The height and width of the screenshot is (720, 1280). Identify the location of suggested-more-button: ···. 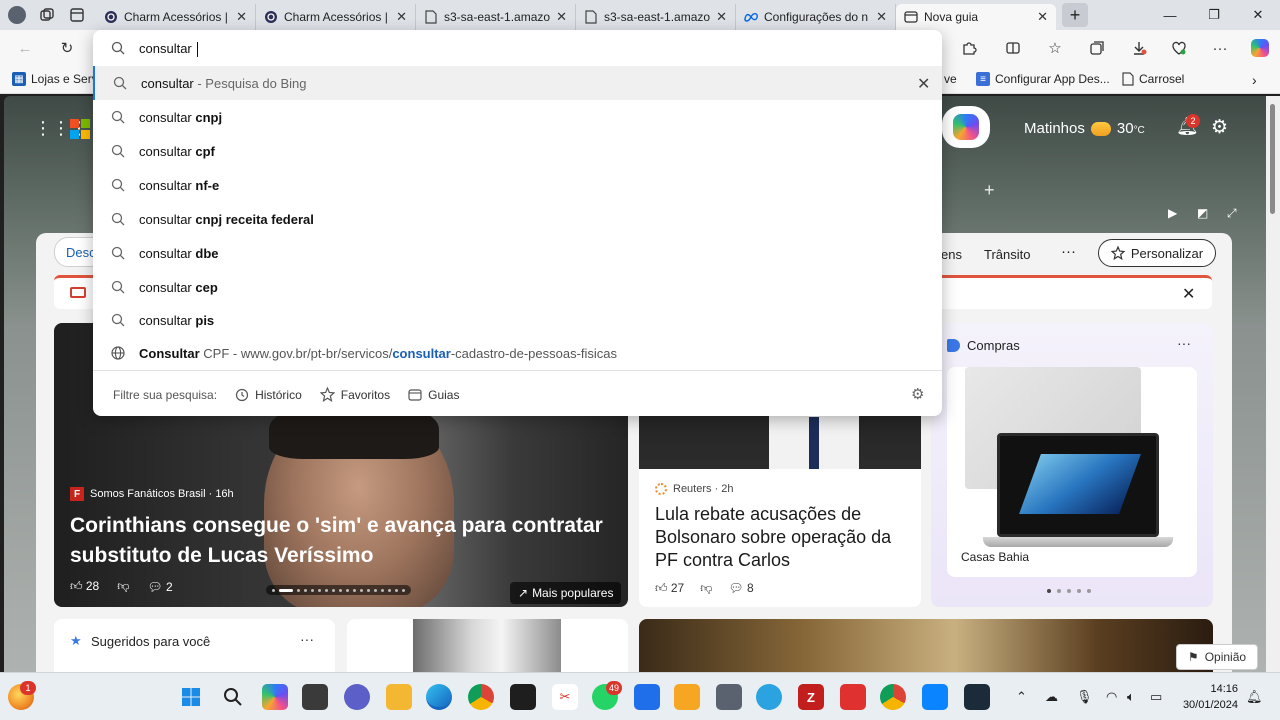
(307, 639).